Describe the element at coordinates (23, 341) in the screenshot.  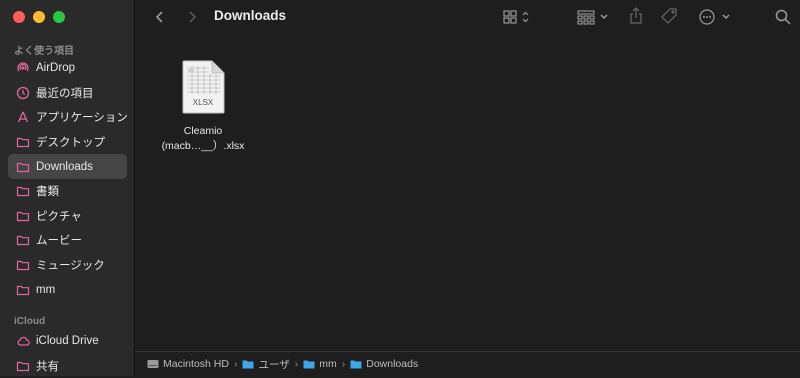
I see `cloud-icon` at that location.